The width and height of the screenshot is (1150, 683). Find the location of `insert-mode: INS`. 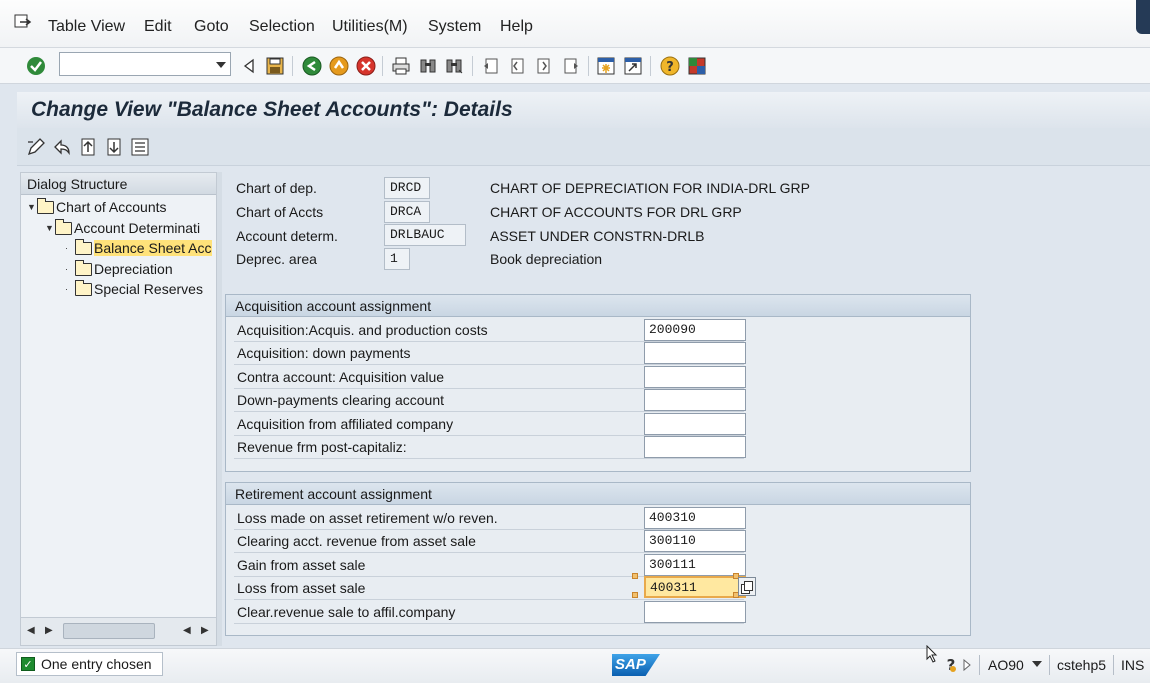

insert-mode: INS is located at coordinates (1132, 665).